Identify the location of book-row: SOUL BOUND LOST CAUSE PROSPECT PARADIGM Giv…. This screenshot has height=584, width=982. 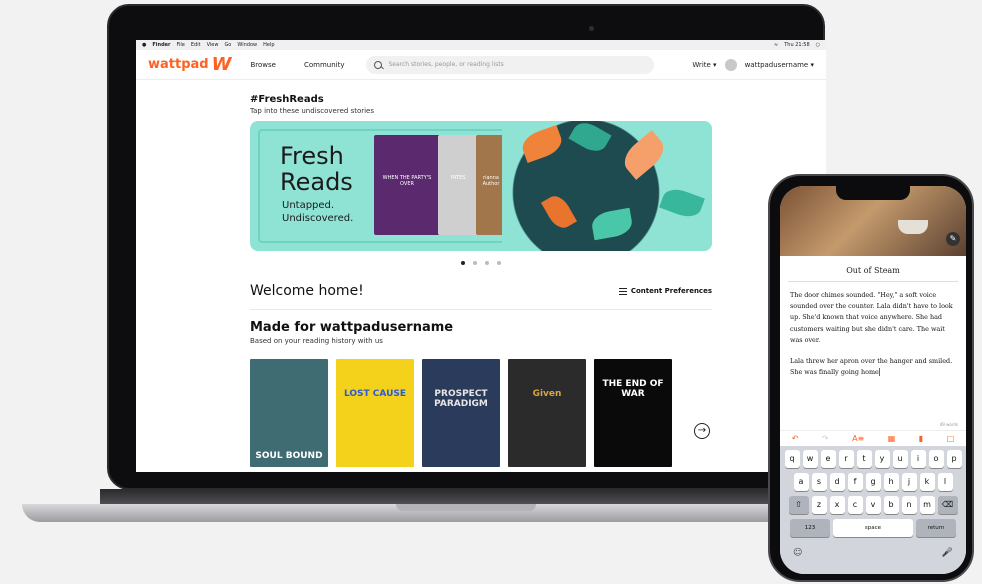
(481, 413).